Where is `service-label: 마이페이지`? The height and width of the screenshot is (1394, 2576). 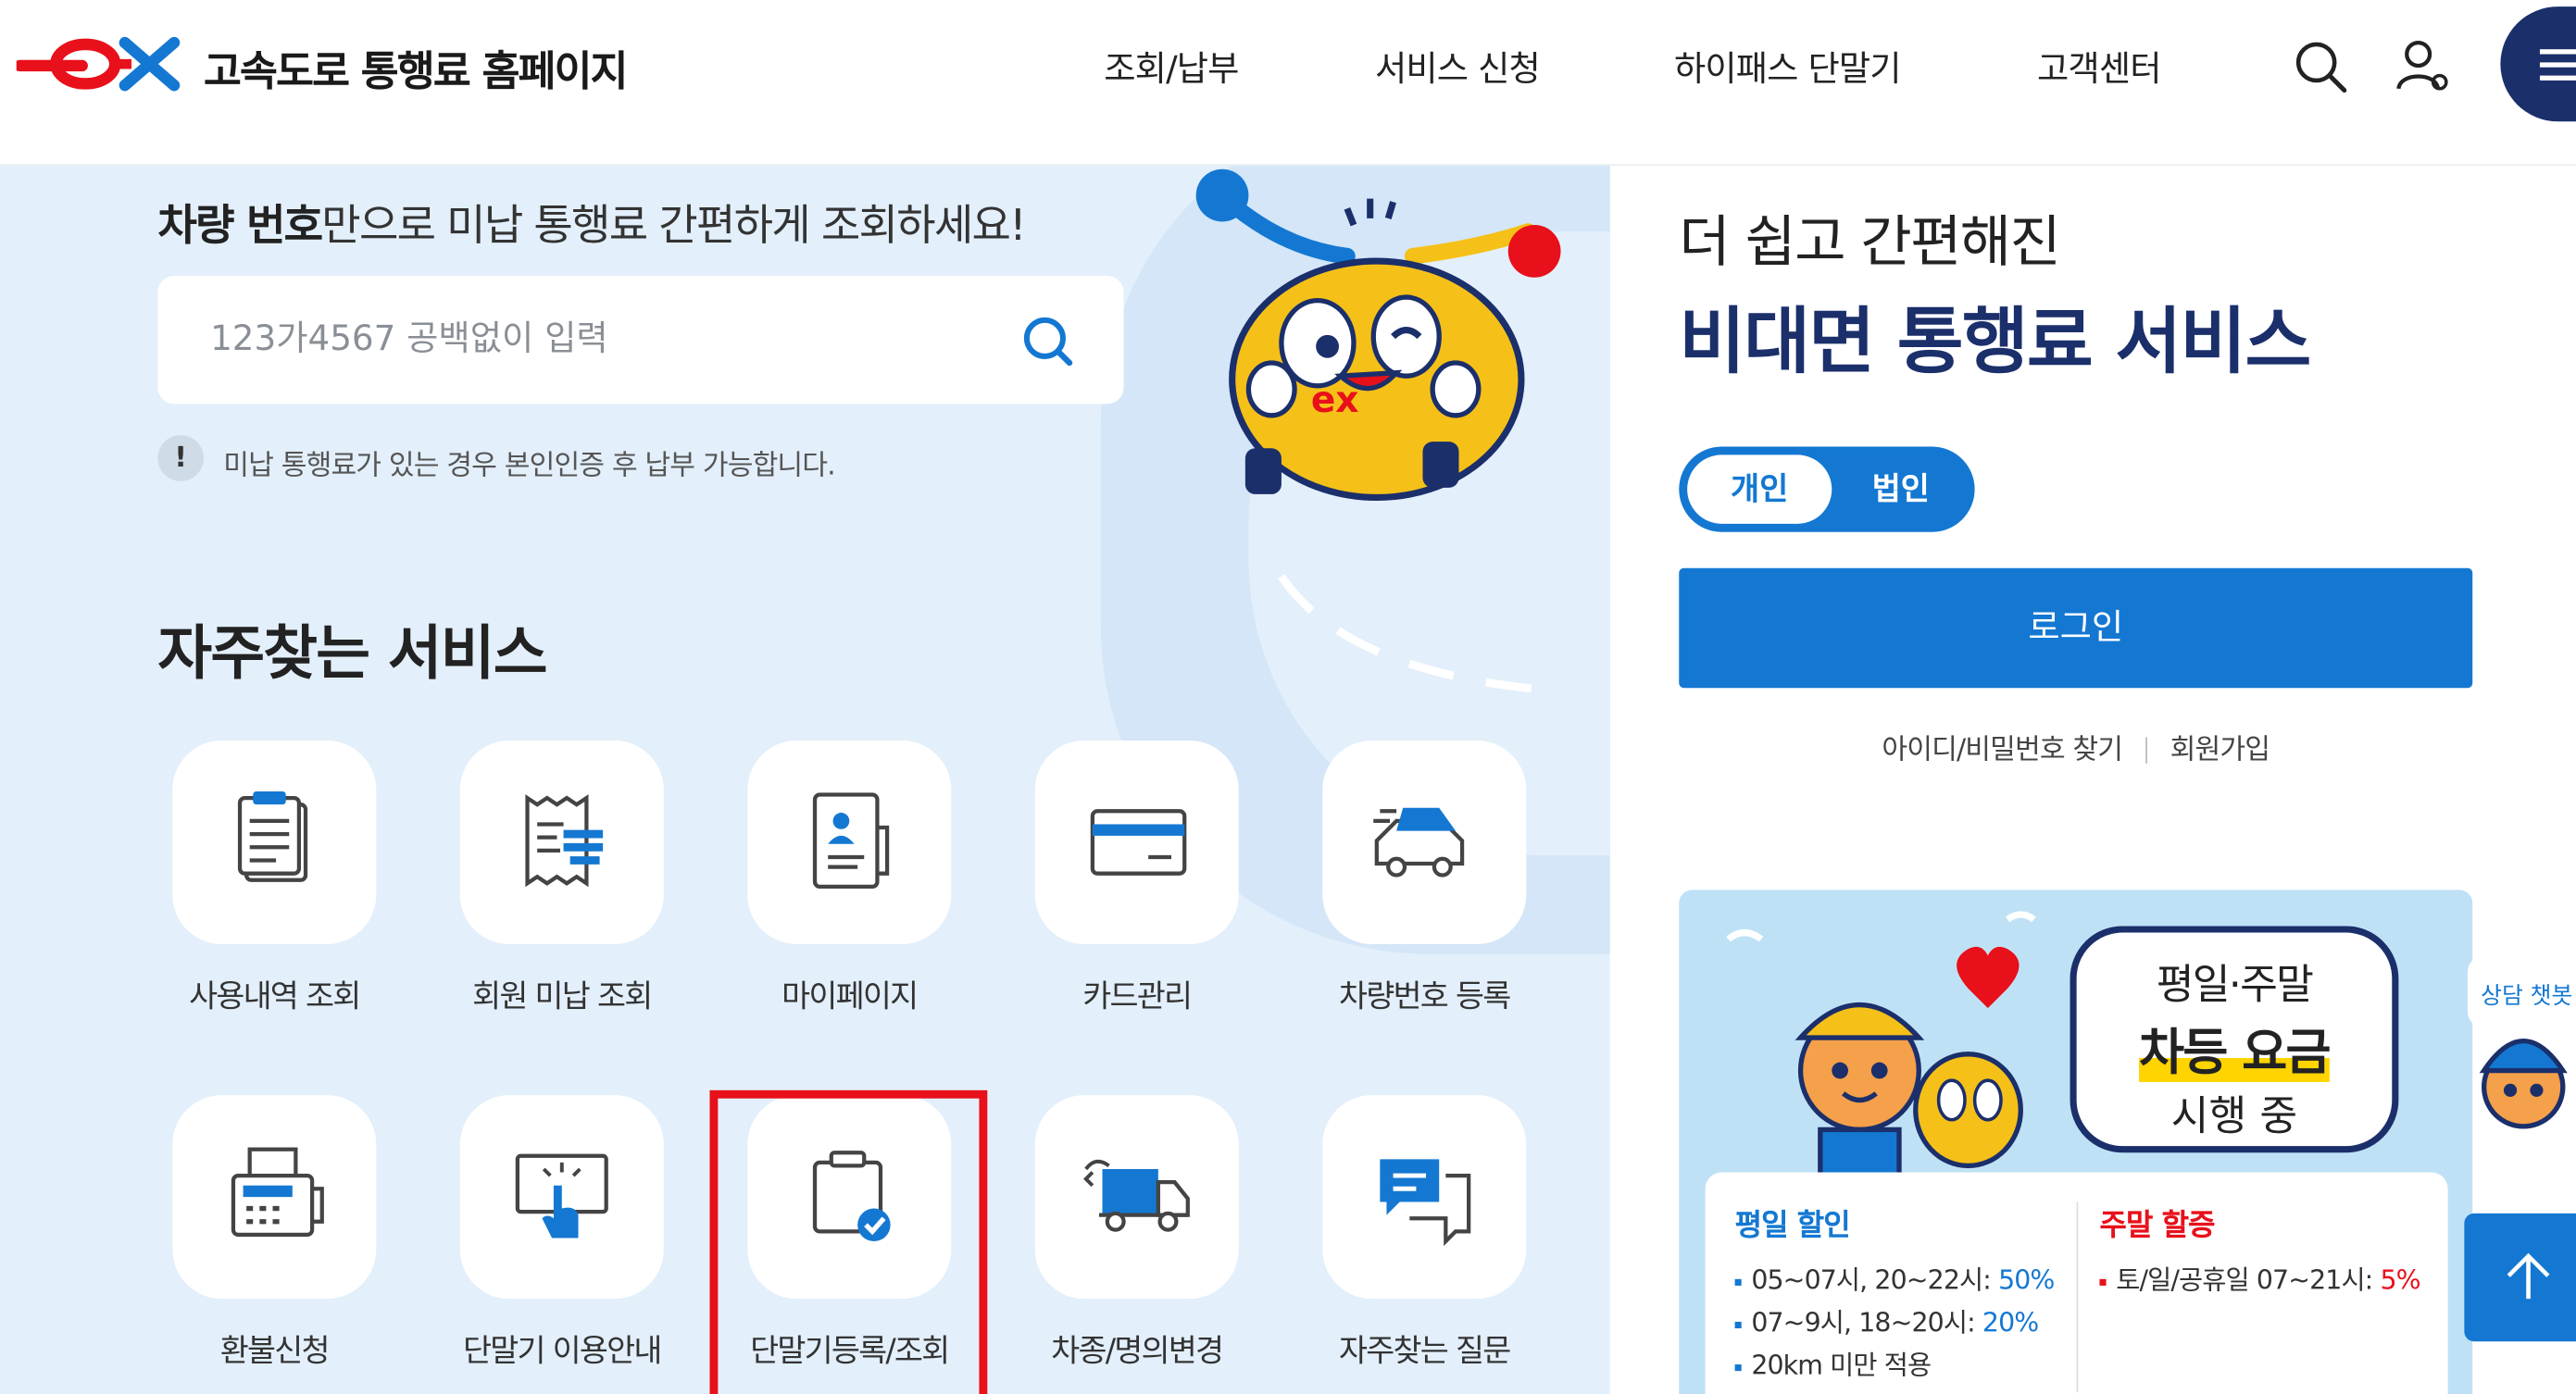 service-label: 마이페이지 is located at coordinates (850, 996).